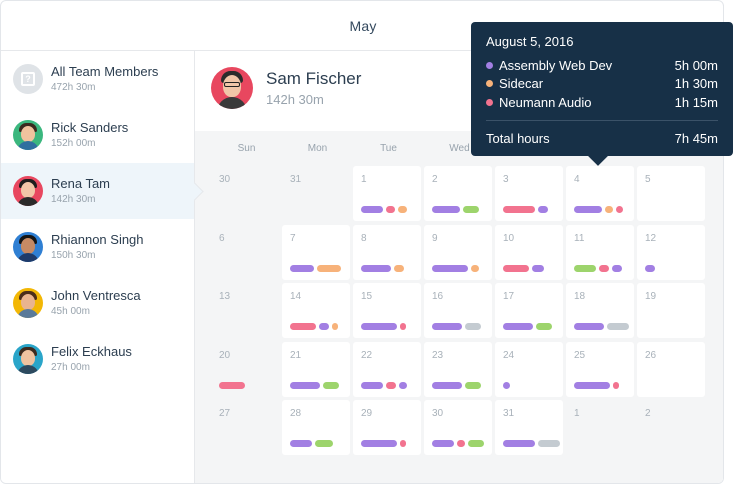  Describe the element at coordinates (316, 427) in the screenshot. I see `calendar-day: 28` at that location.